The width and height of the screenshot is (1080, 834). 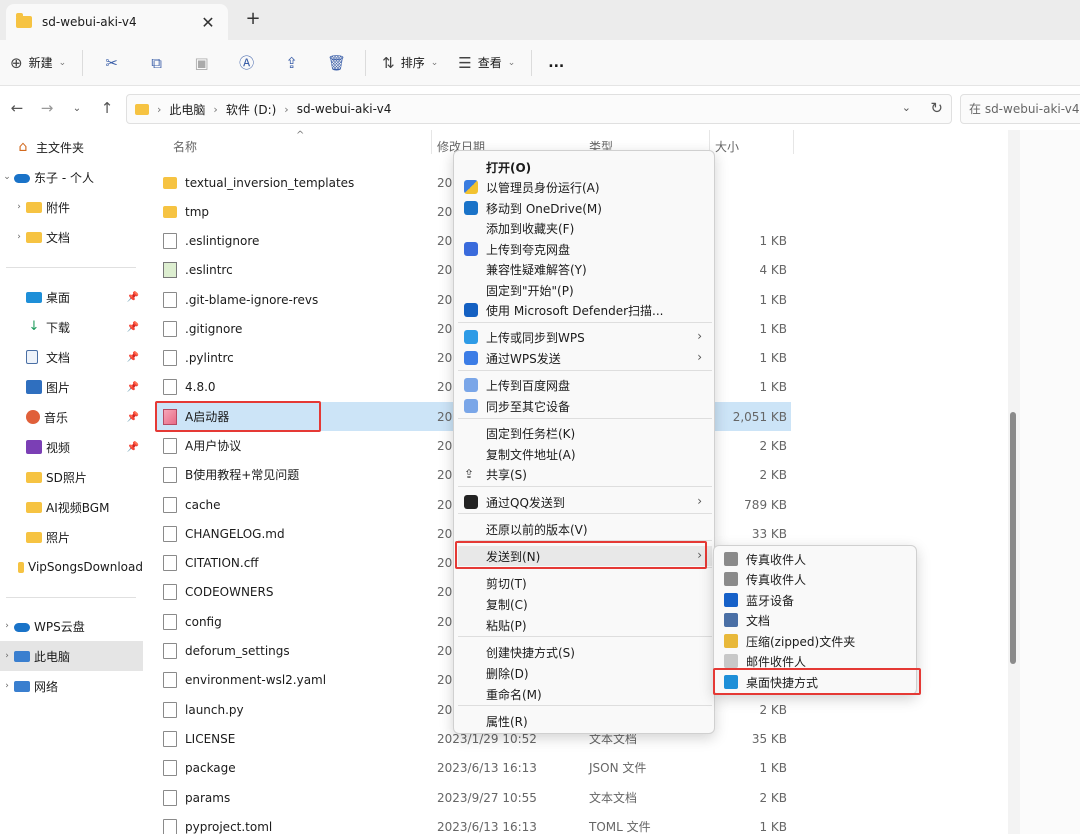 What do you see at coordinates (77, 108) in the screenshot?
I see `history-chevron-icon: ⌄` at bounding box center [77, 108].